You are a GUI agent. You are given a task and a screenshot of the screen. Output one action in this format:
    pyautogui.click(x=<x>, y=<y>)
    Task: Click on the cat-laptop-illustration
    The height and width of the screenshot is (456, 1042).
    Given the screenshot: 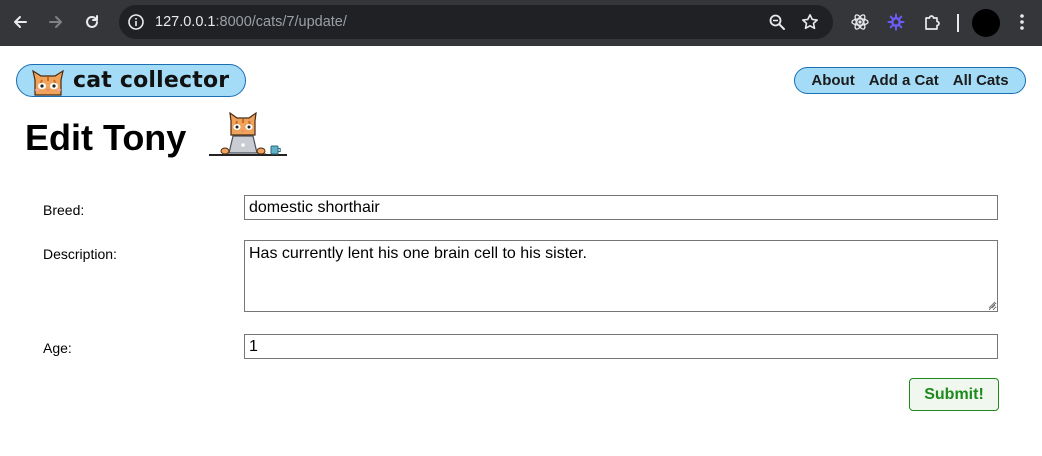 What is the action you would take?
    pyautogui.click(x=248, y=135)
    